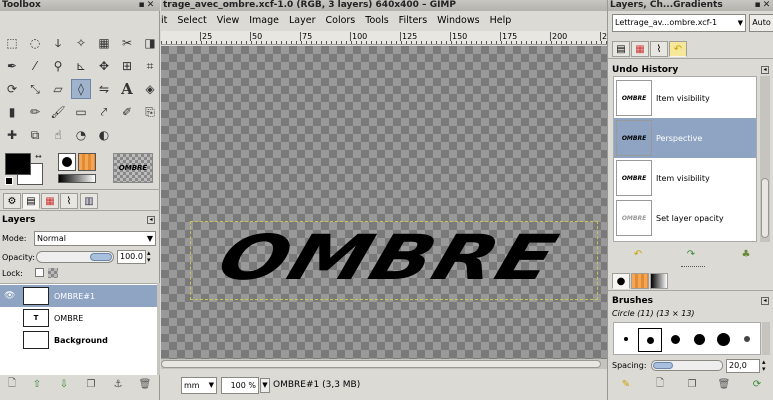  I want to click on ellipse-select-icon: ◌, so click(35, 43).